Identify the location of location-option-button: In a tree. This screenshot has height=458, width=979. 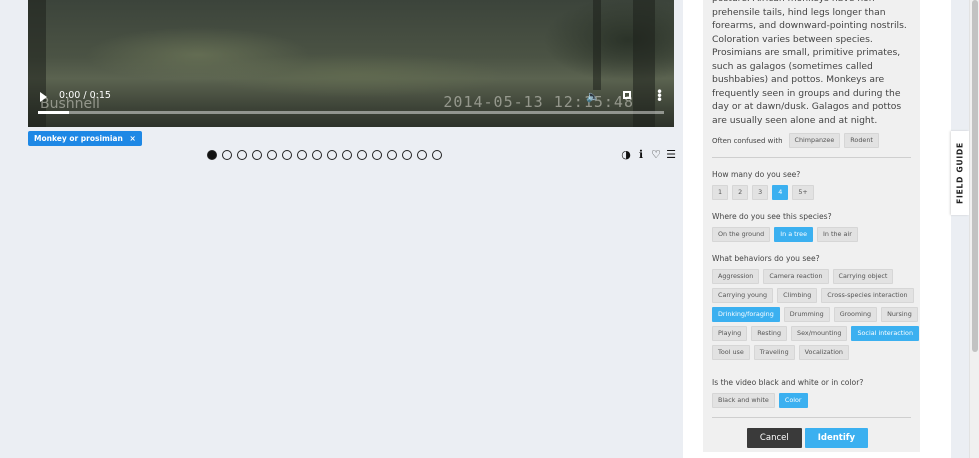
(794, 234).